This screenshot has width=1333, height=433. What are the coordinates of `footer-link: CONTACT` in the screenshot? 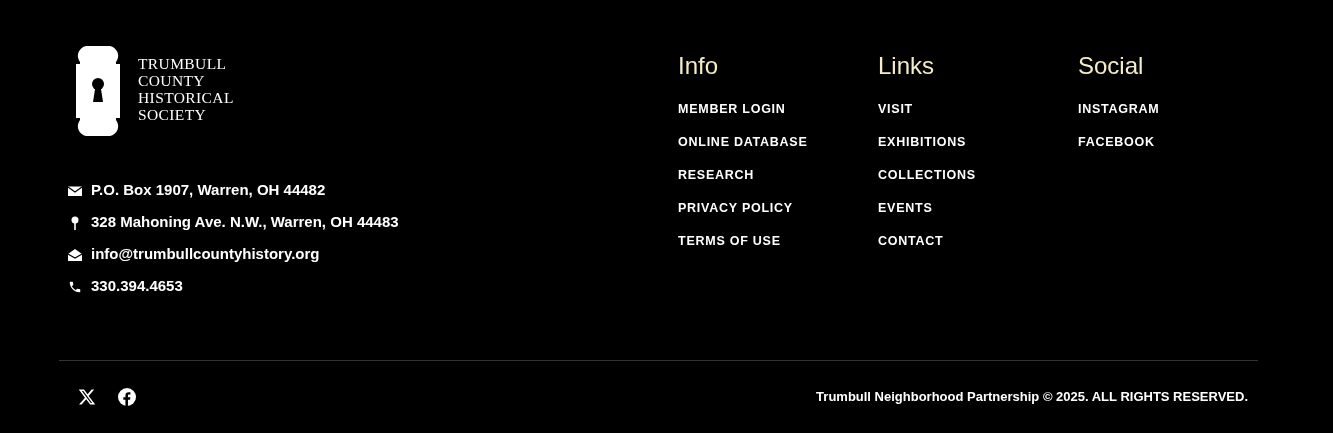 It's located at (911, 241).